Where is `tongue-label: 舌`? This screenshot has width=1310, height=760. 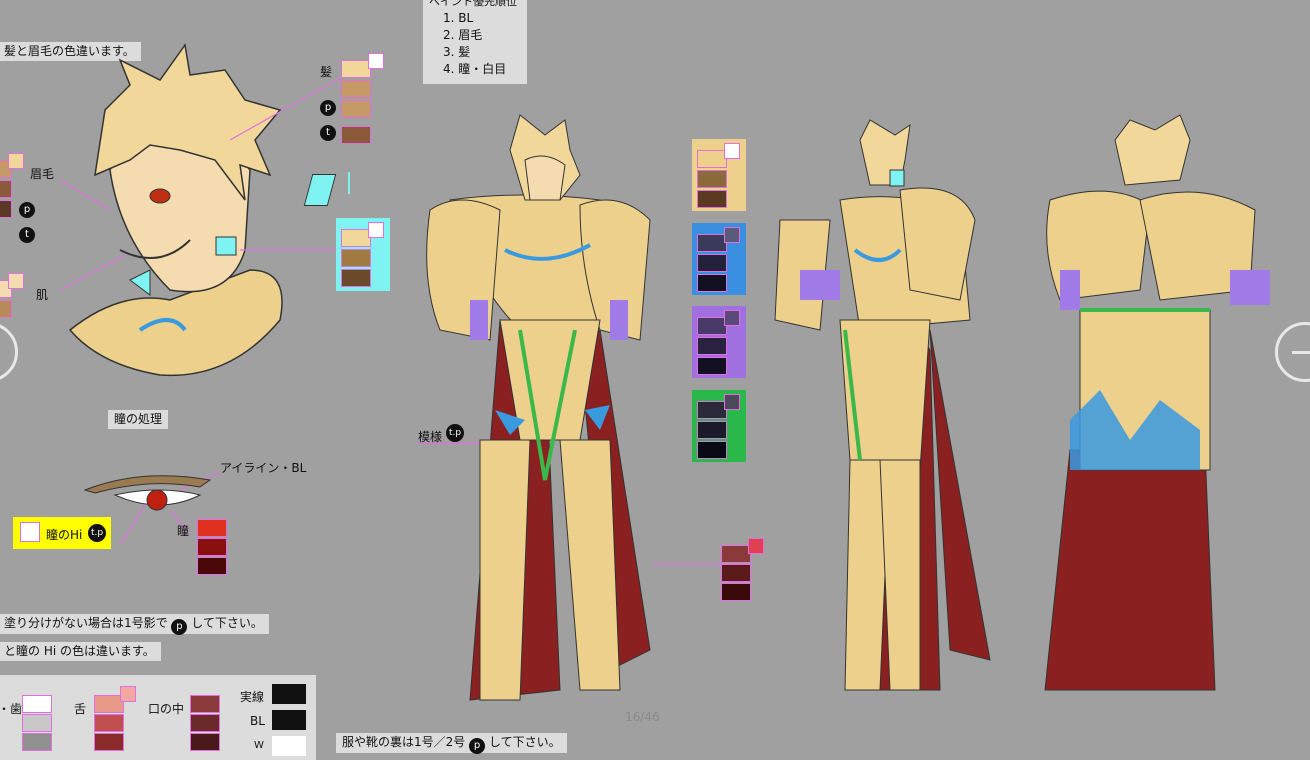 tongue-label: 舌 is located at coordinates (80, 709).